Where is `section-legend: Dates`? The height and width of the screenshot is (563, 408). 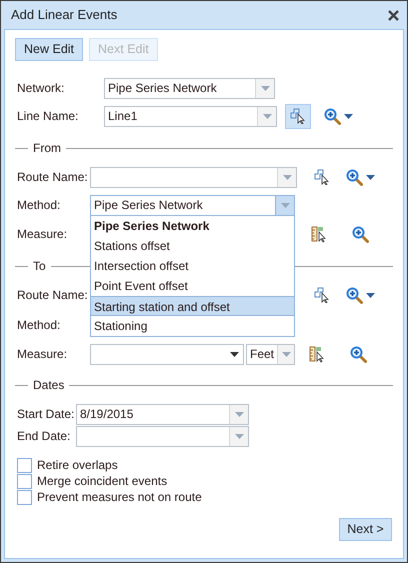 section-legend: Dates is located at coordinates (49, 385).